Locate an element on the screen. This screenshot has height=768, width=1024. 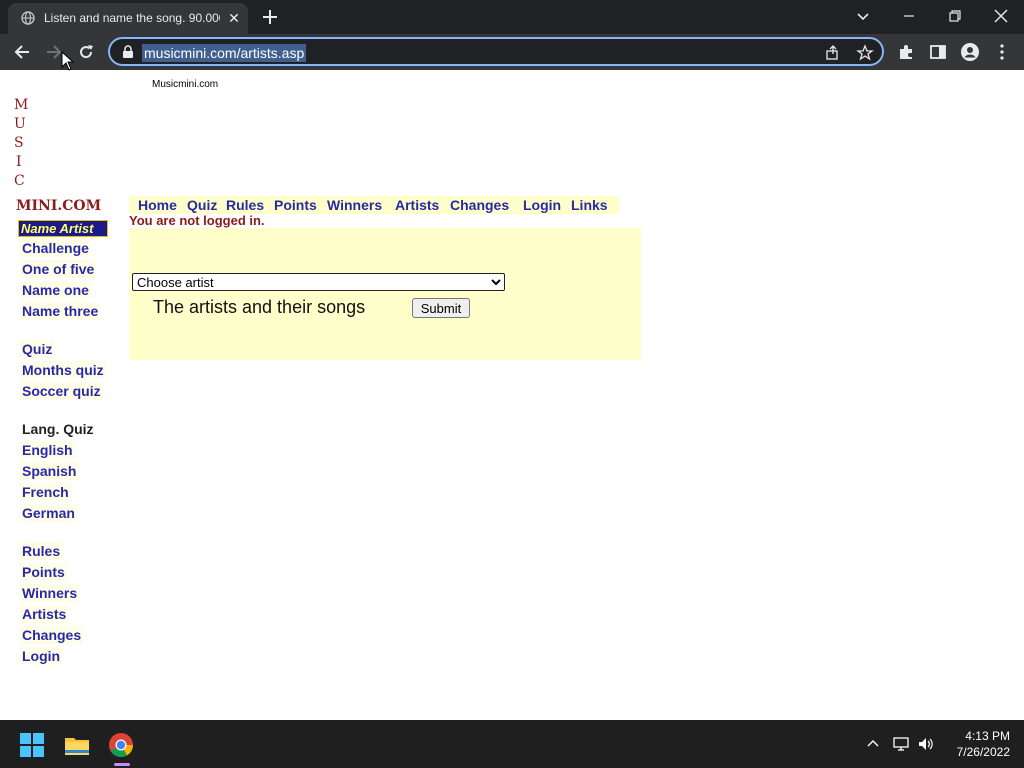
sidebar-item-login: Login is located at coordinates (41, 656).